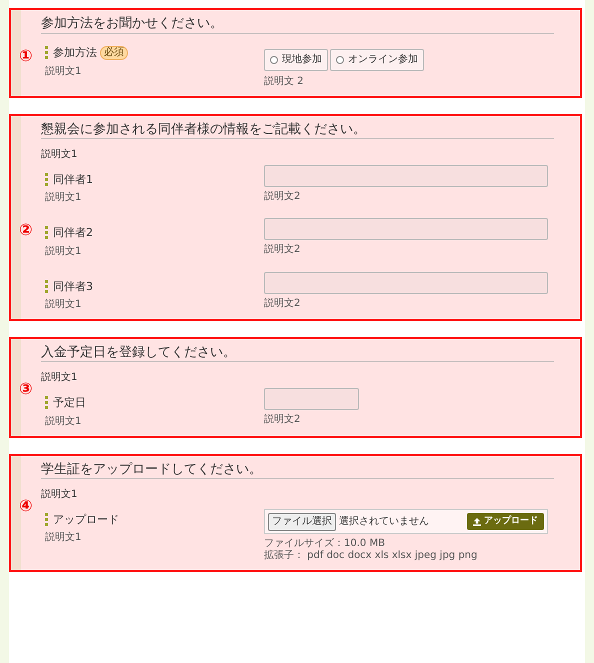 The image size is (594, 663). I want to click on section-heading: 懇親会に参加される同伴者様の情報をご記載ください。, so click(297, 131).